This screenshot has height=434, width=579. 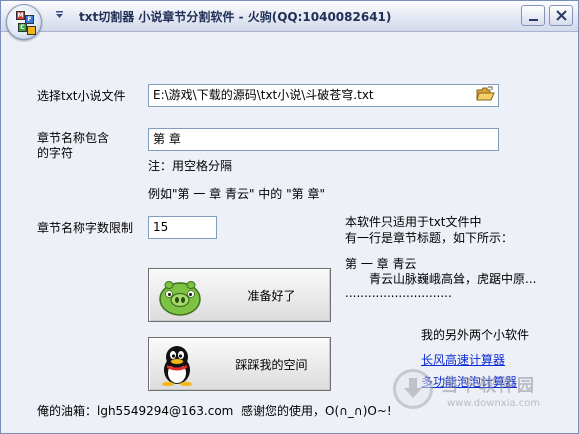 What do you see at coordinates (323, 139) in the screenshot?
I see `chapter-name-input: 第 章` at bounding box center [323, 139].